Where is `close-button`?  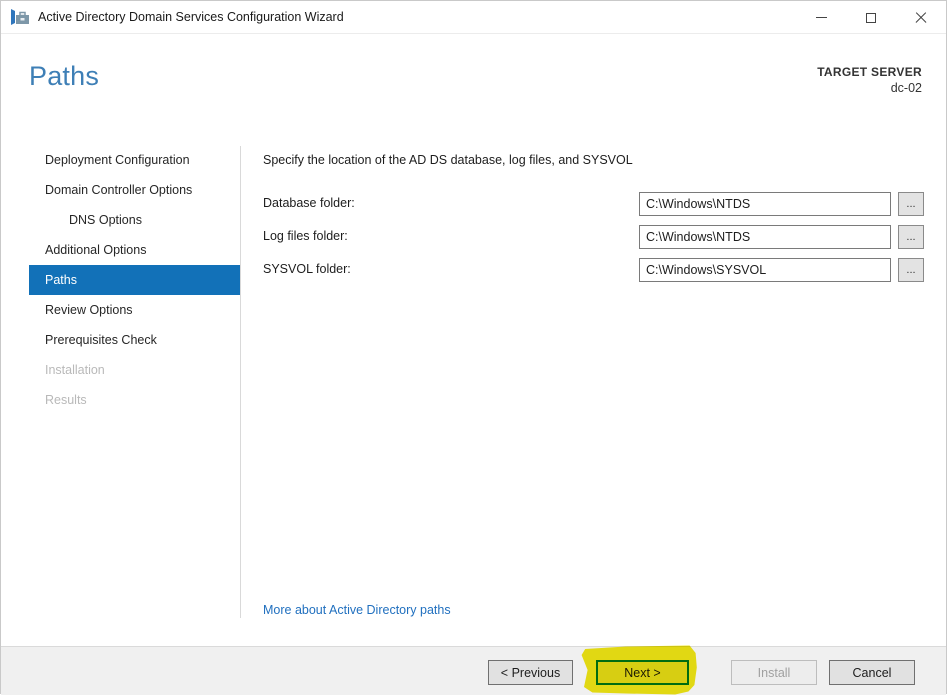 close-button is located at coordinates (921, 17).